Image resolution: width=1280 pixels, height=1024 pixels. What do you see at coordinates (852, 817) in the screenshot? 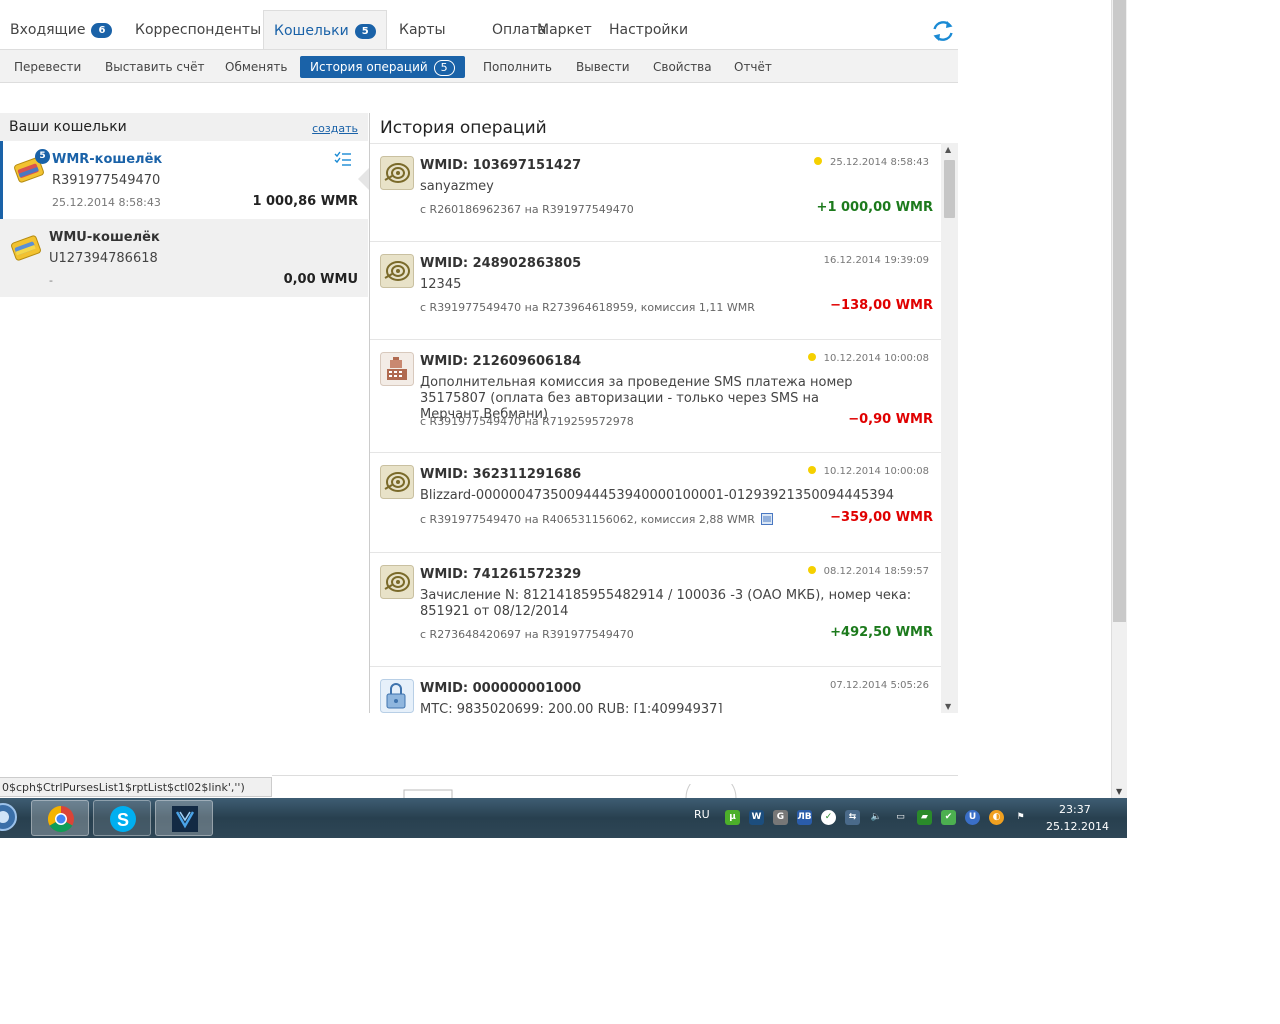
I see `network-share-icon: ⇆` at bounding box center [852, 817].